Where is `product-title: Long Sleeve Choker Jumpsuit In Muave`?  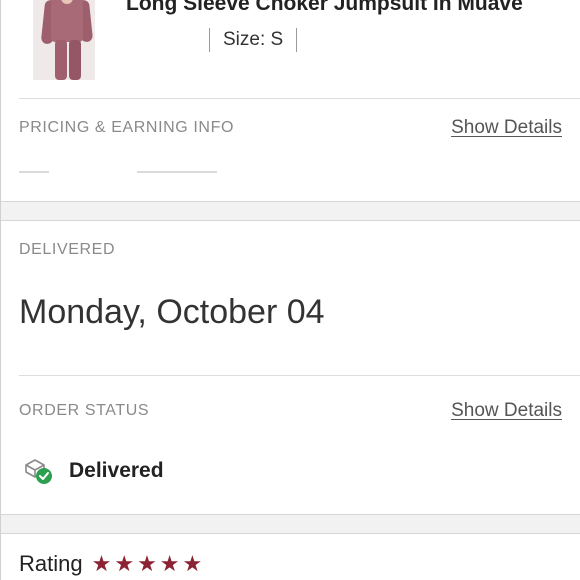
product-title: Long Sleeve Choker Jumpsuit In Muave is located at coordinates (324, 7).